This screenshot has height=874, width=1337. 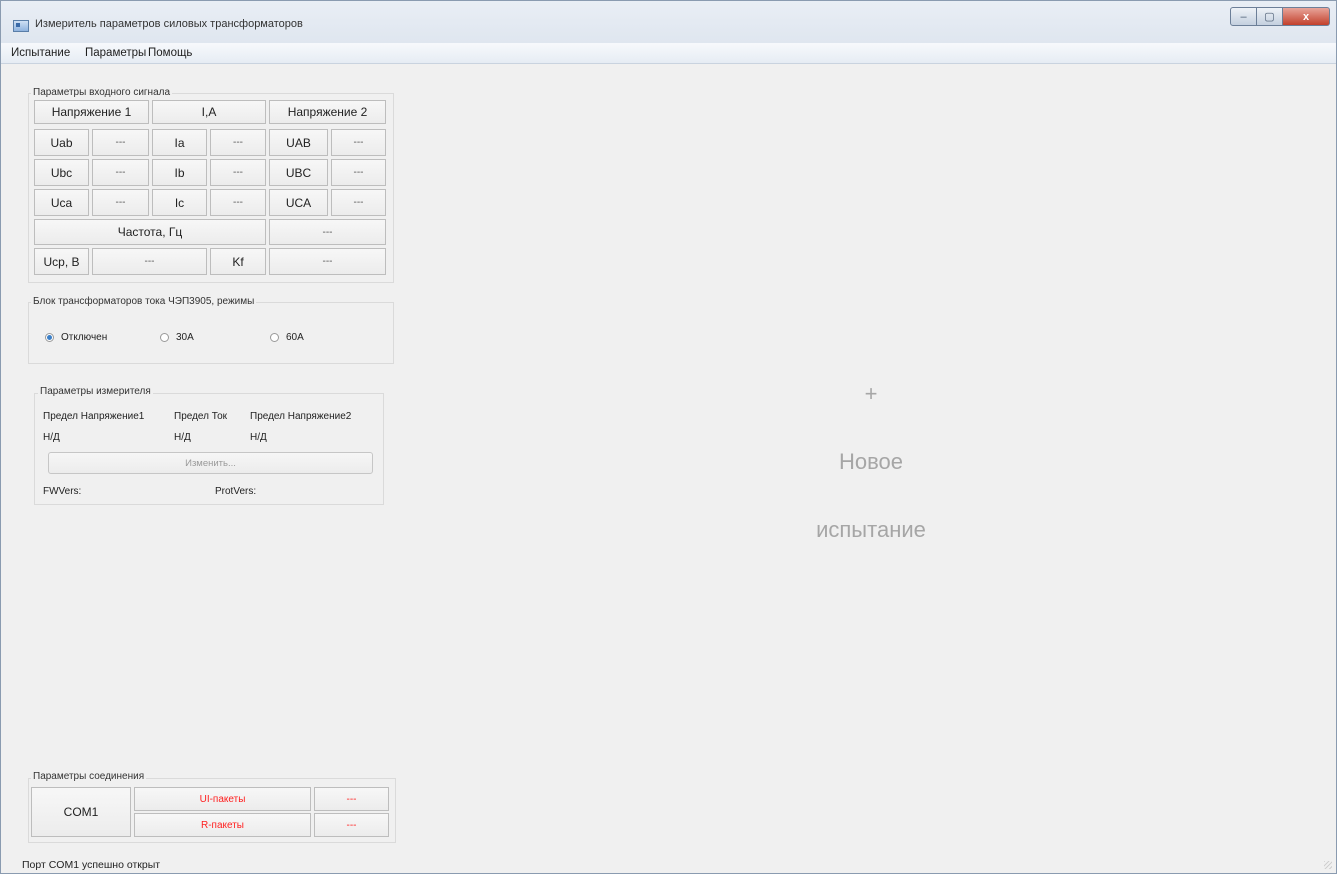 I want to click on uab-value: ---, so click(x=120, y=142).